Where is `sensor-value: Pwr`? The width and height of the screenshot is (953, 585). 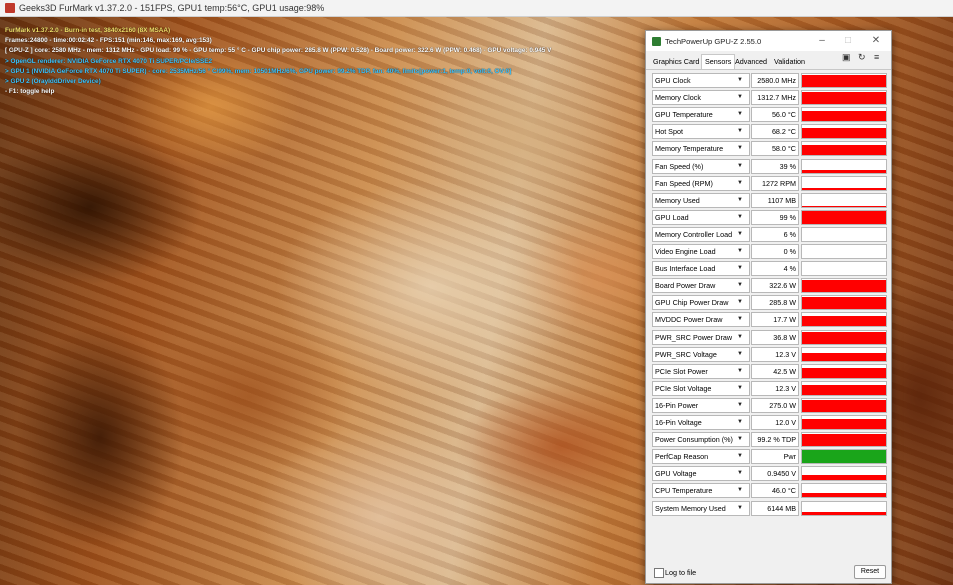 sensor-value: Pwr is located at coordinates (775, 457).